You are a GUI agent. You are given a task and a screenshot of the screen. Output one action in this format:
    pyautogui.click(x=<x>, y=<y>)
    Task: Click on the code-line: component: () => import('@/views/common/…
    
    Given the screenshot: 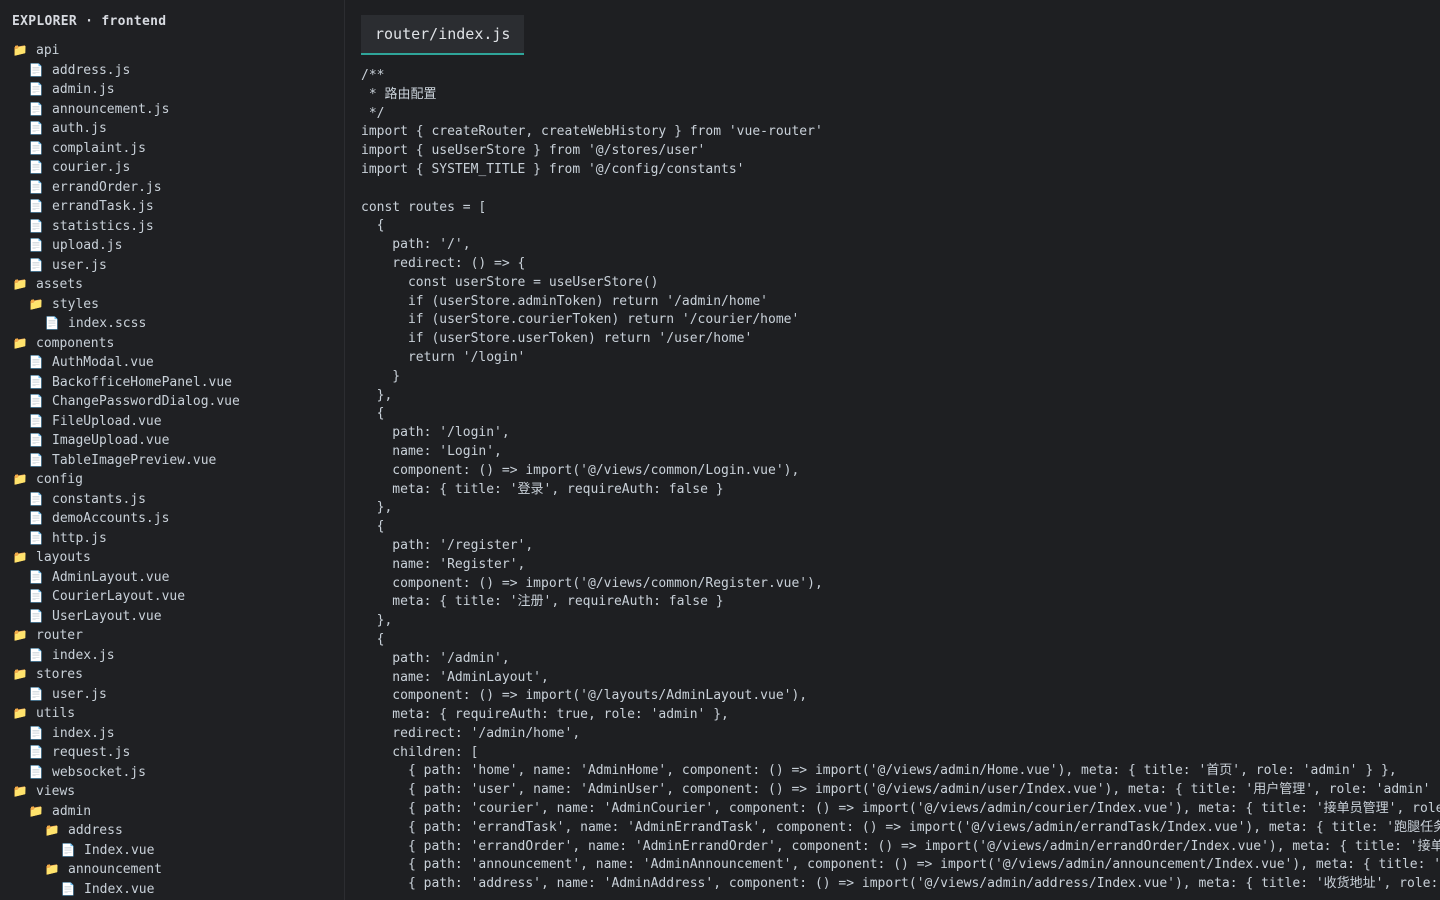 What is the action you would take?
    pyautogui.click(x=592, y=583)
    